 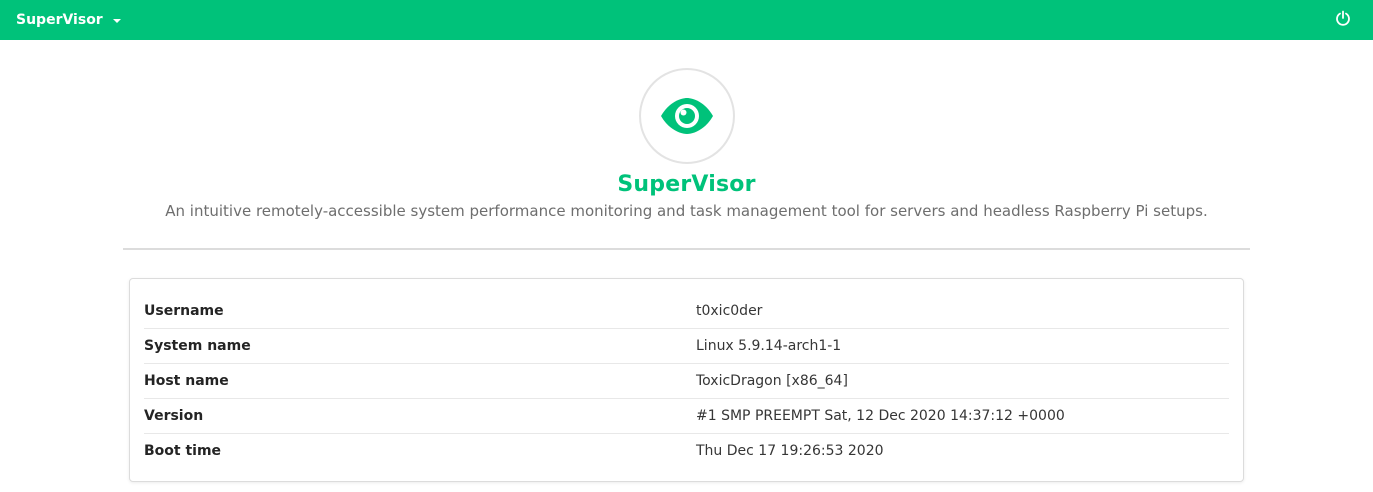 I want to click on row-value-username: t0xic0der, so click(x=962, y=311).